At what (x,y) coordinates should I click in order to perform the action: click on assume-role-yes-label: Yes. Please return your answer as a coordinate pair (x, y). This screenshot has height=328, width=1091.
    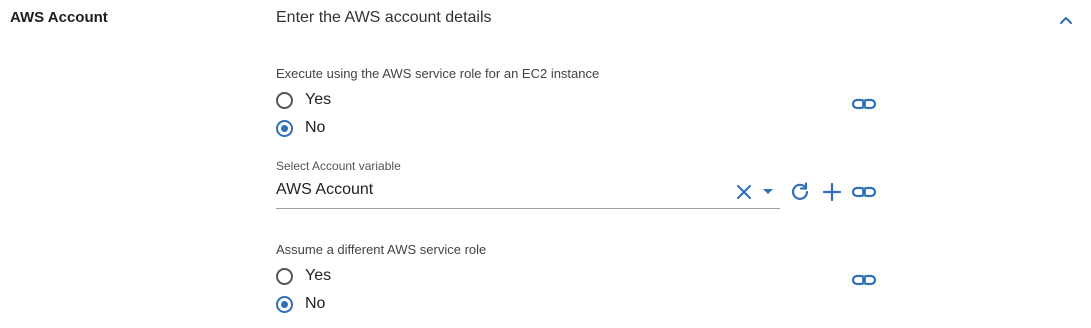
    Looking at the image, I should click on (318, 275).